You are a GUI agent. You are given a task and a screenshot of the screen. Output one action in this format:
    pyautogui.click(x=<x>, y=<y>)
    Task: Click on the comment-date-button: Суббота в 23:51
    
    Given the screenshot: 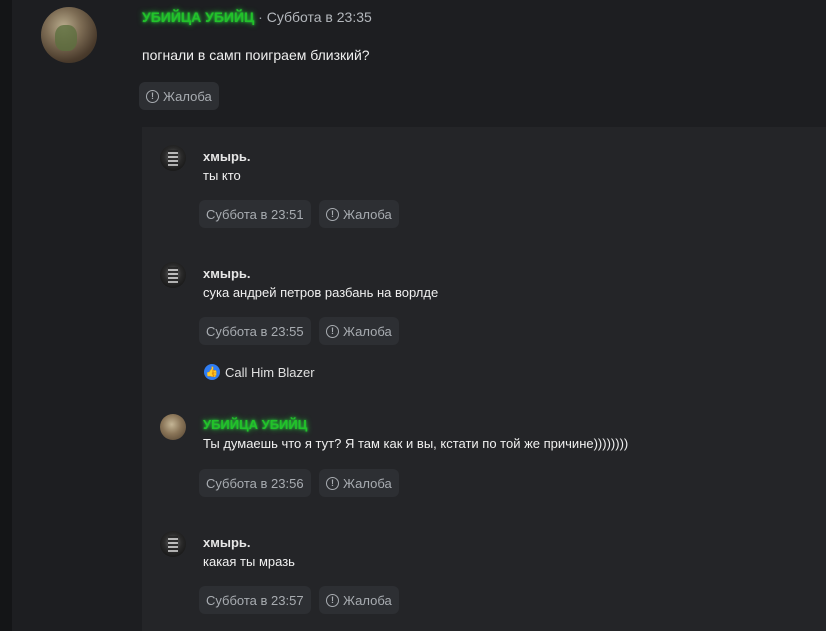 What is the action you would take?
    pyautogui.click(x=255, y=214)
    